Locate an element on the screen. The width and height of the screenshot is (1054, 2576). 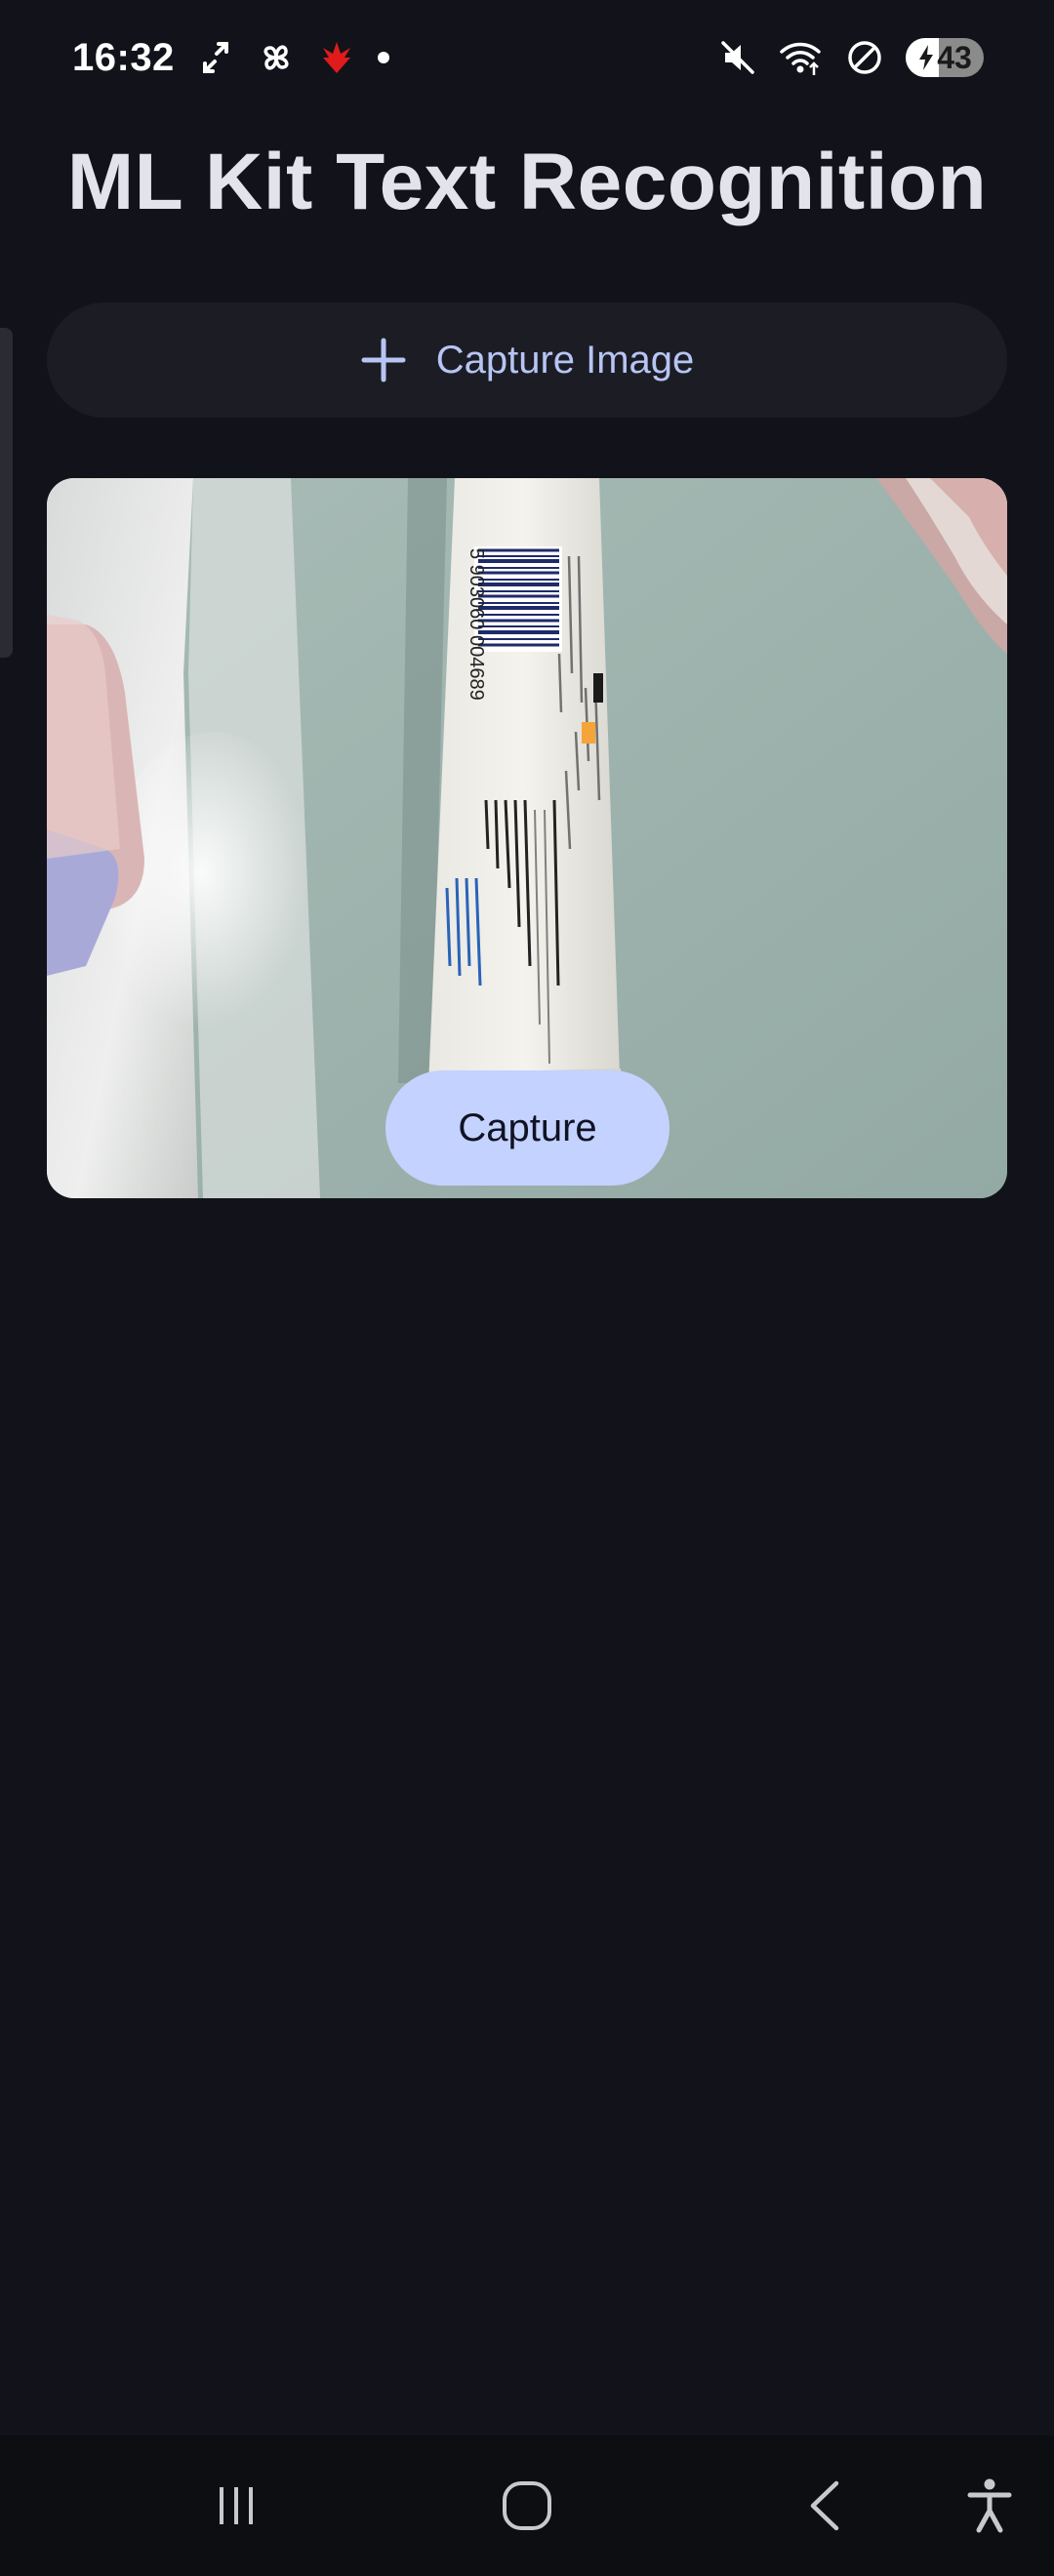
home-button is located at coordinates (527, 2506).